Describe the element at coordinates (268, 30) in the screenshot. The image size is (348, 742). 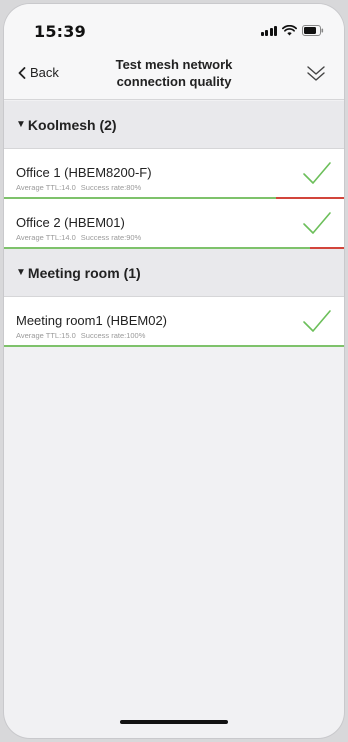
I see `signal-icon` at that location.